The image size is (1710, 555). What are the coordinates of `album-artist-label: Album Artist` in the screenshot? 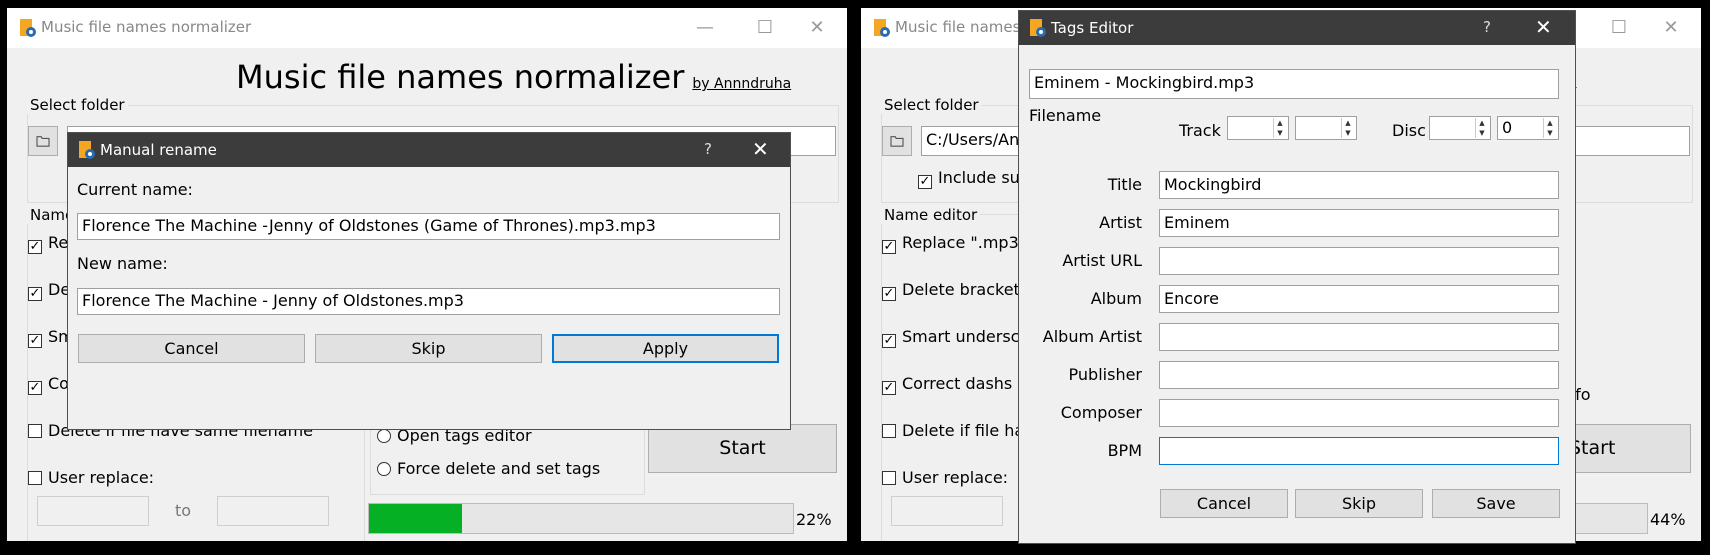 It's located at (1092, 336).